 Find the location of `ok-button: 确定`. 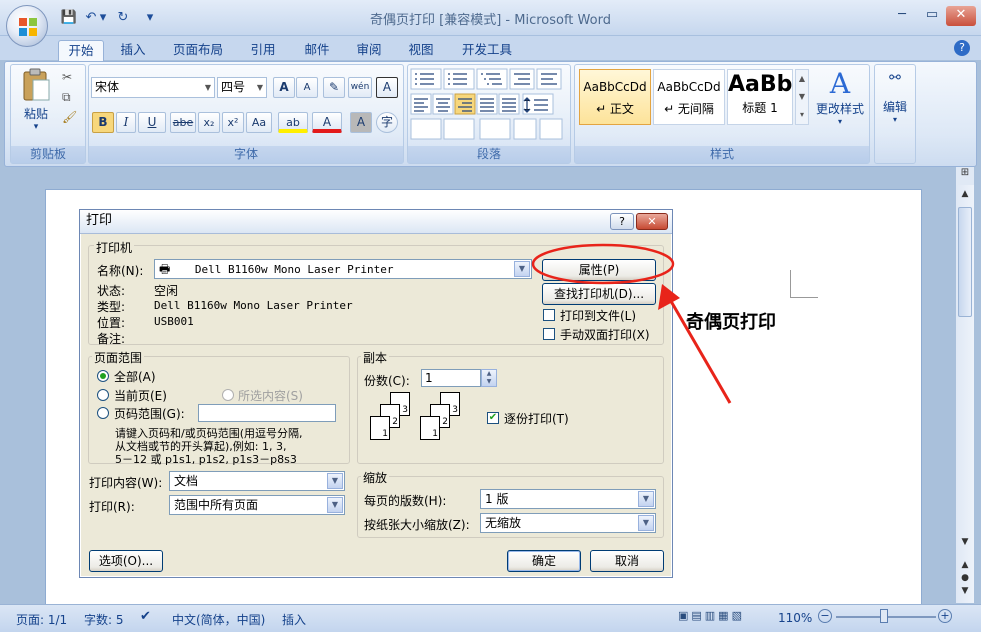

ok-button: 确定 is located at coordinates (544, 561).